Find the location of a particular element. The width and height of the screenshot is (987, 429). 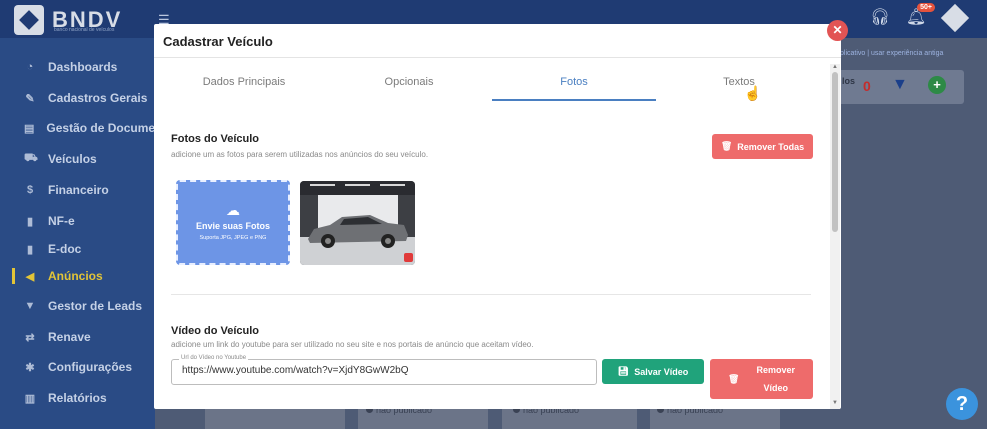

folder-icon: ▤ is located at coordinates (29, 128).